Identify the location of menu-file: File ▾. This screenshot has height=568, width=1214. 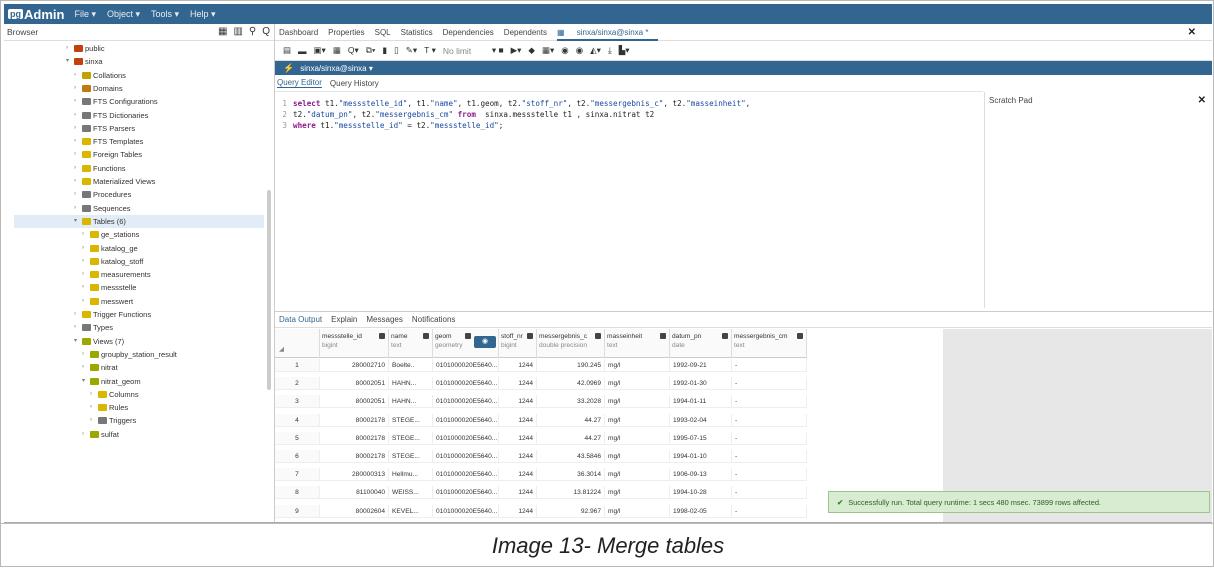
(85, 14).